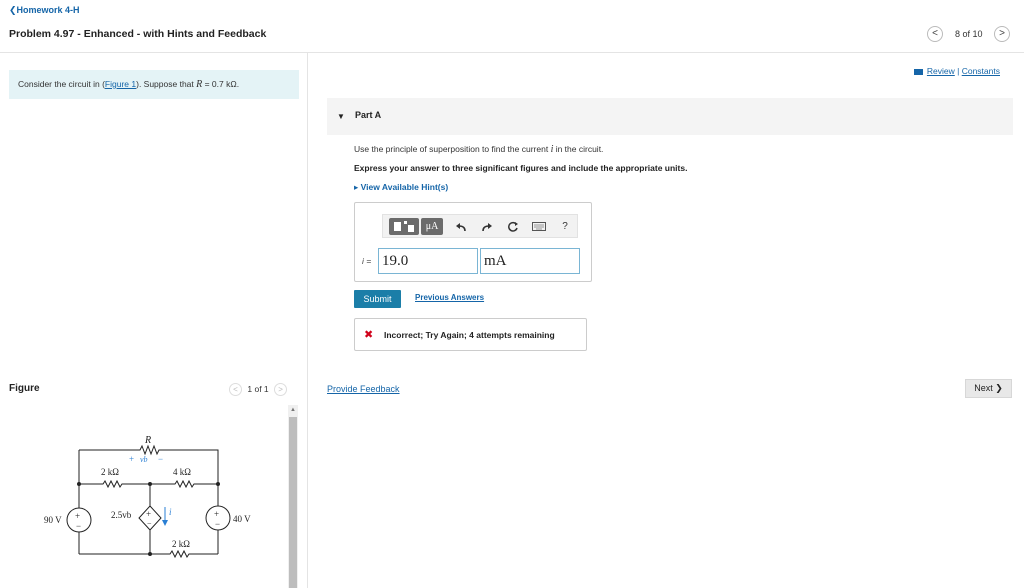 This screenshot has height=588, width=1024. What do you see at coordinates (918, 71) in the screenshot?
I see `review-icon` at bounding box center [918, 71].